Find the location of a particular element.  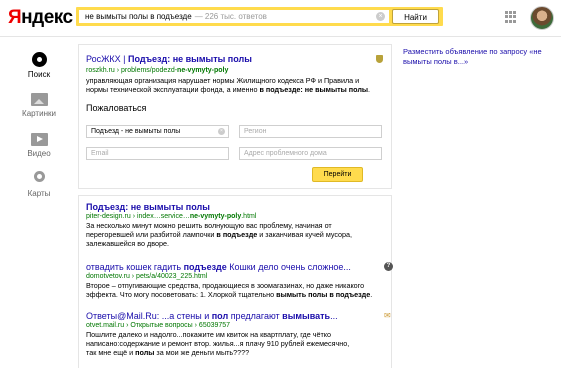

result-title: Подъезд: не вымыты полы is located at coordinates (236, 207).